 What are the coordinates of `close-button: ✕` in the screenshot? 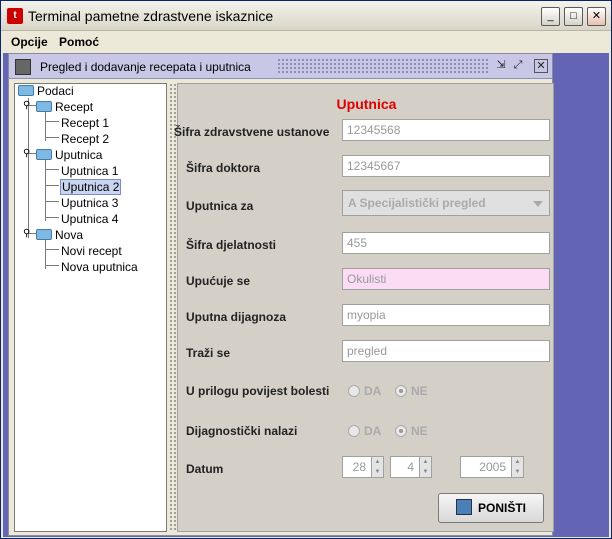 It's located at (596, 16).